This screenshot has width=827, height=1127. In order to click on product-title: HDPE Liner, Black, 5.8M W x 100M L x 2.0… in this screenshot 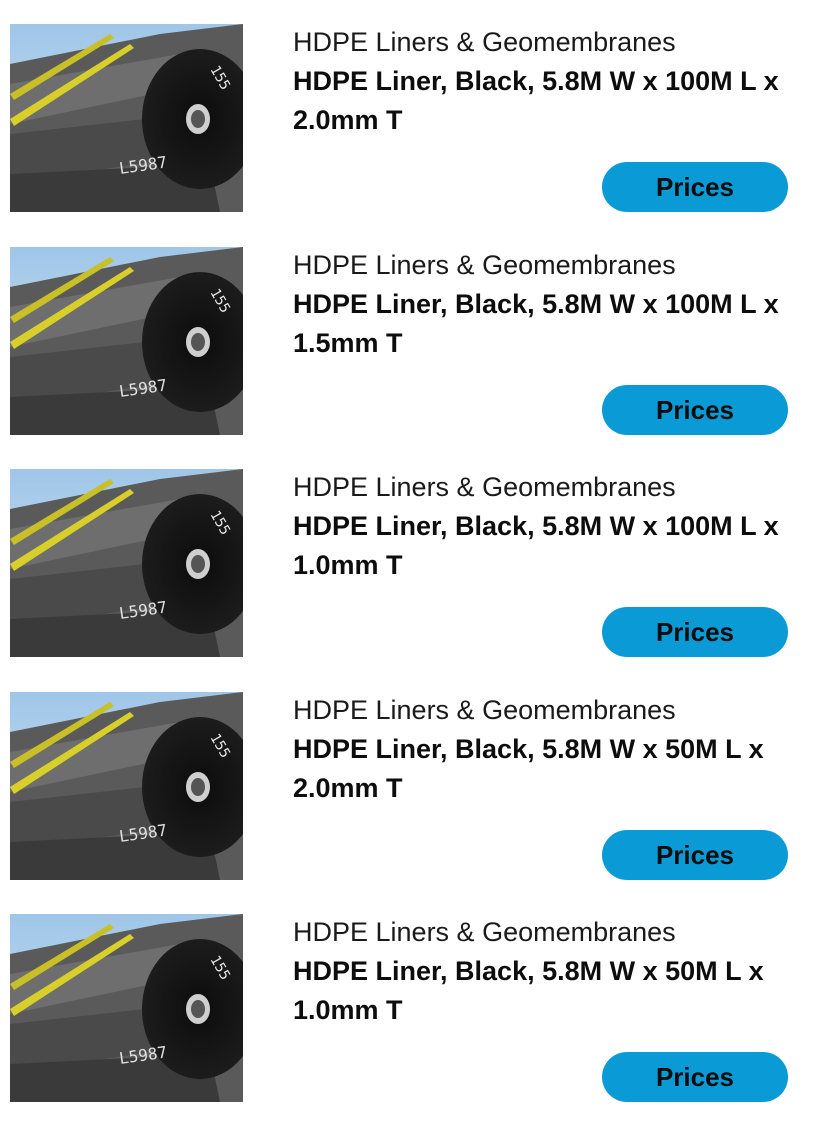, I will do `click(545, 101)`.